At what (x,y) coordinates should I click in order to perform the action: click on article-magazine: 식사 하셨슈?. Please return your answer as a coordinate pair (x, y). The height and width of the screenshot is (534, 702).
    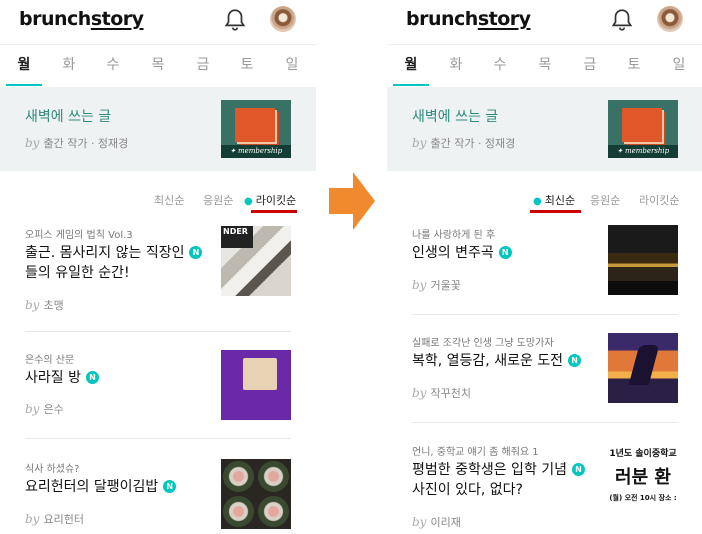
    Looking at the image, I should click on (52, 469).